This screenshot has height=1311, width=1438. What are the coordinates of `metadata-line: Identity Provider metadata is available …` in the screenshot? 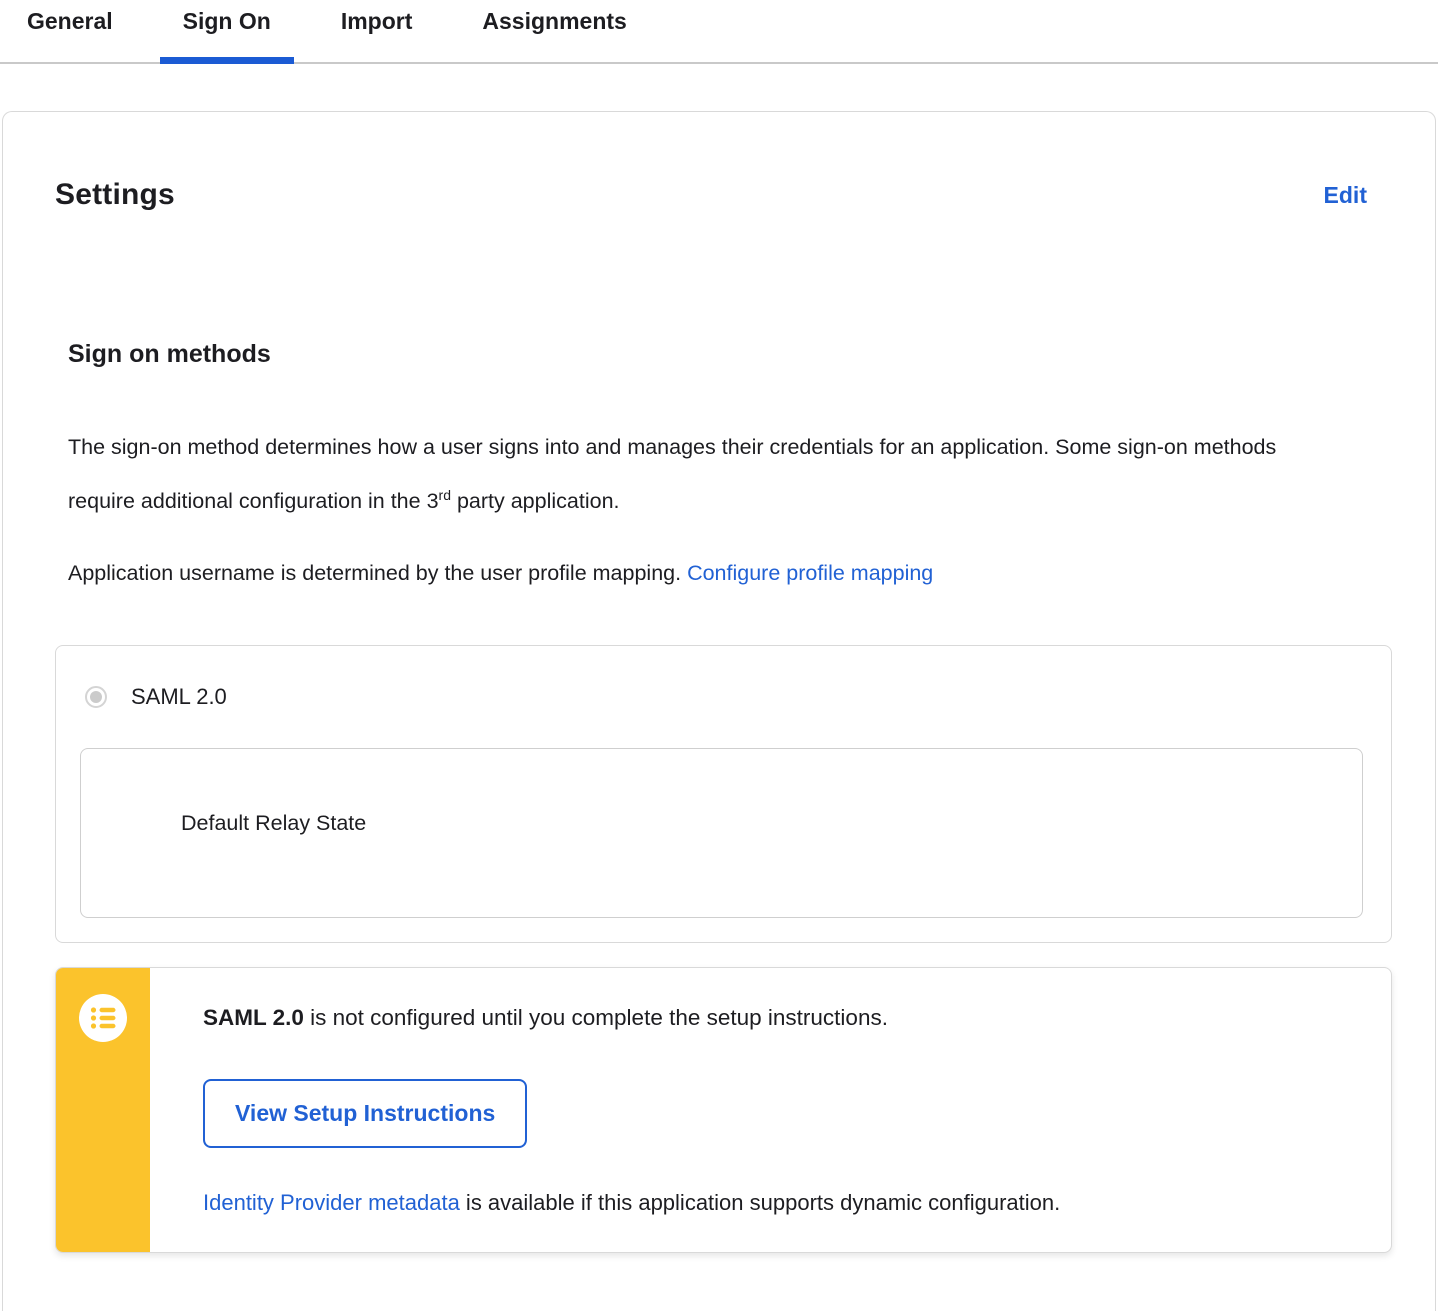 It's located at (631, 1203).